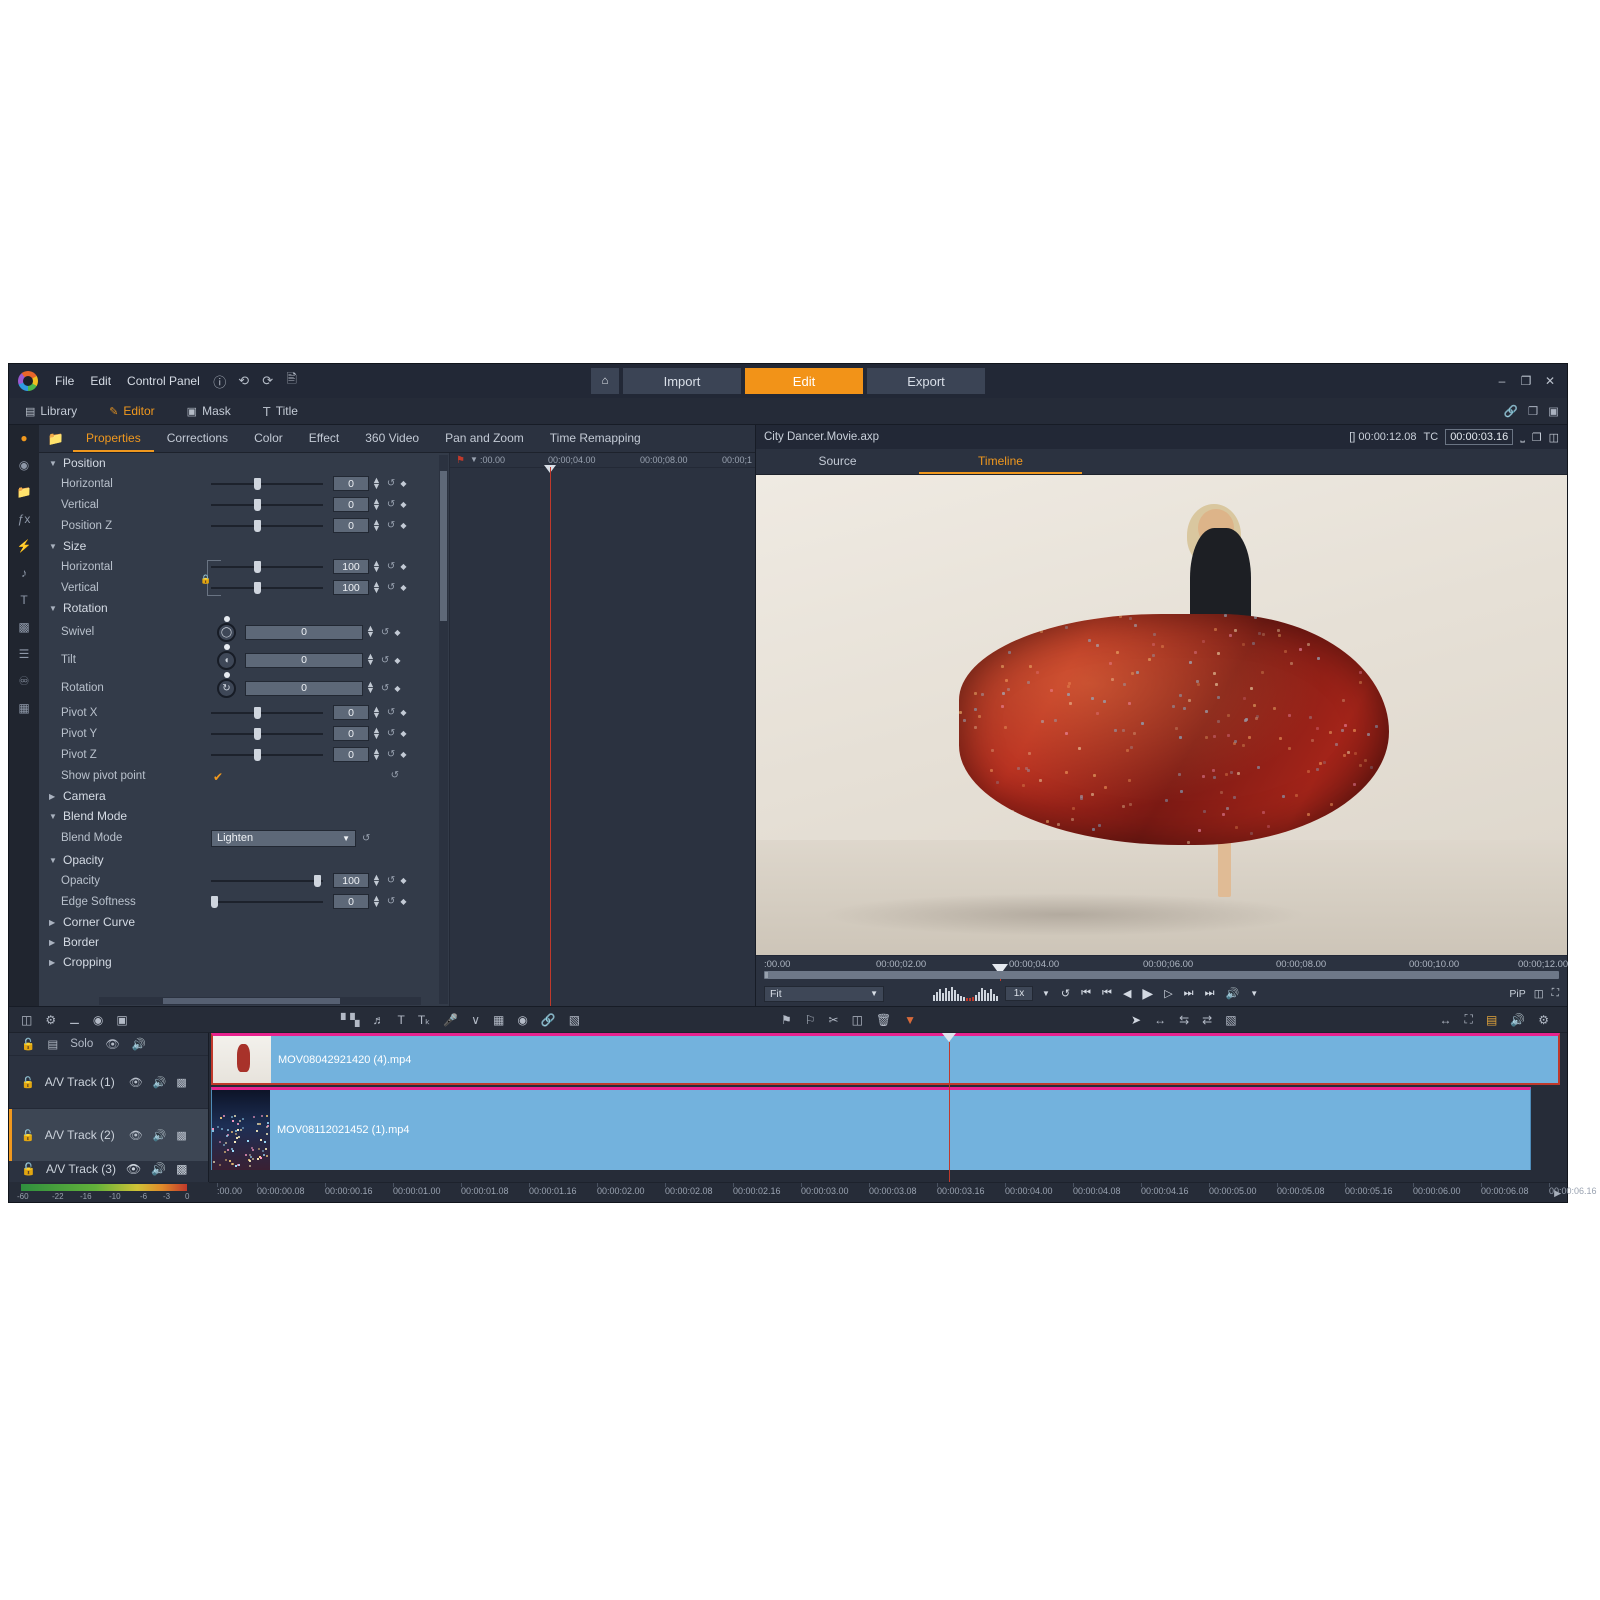 Image resolution: width=1600 pixels, height=1600 pixels. I want to click on step-forward-icon: ▷, so click(1168, 993).